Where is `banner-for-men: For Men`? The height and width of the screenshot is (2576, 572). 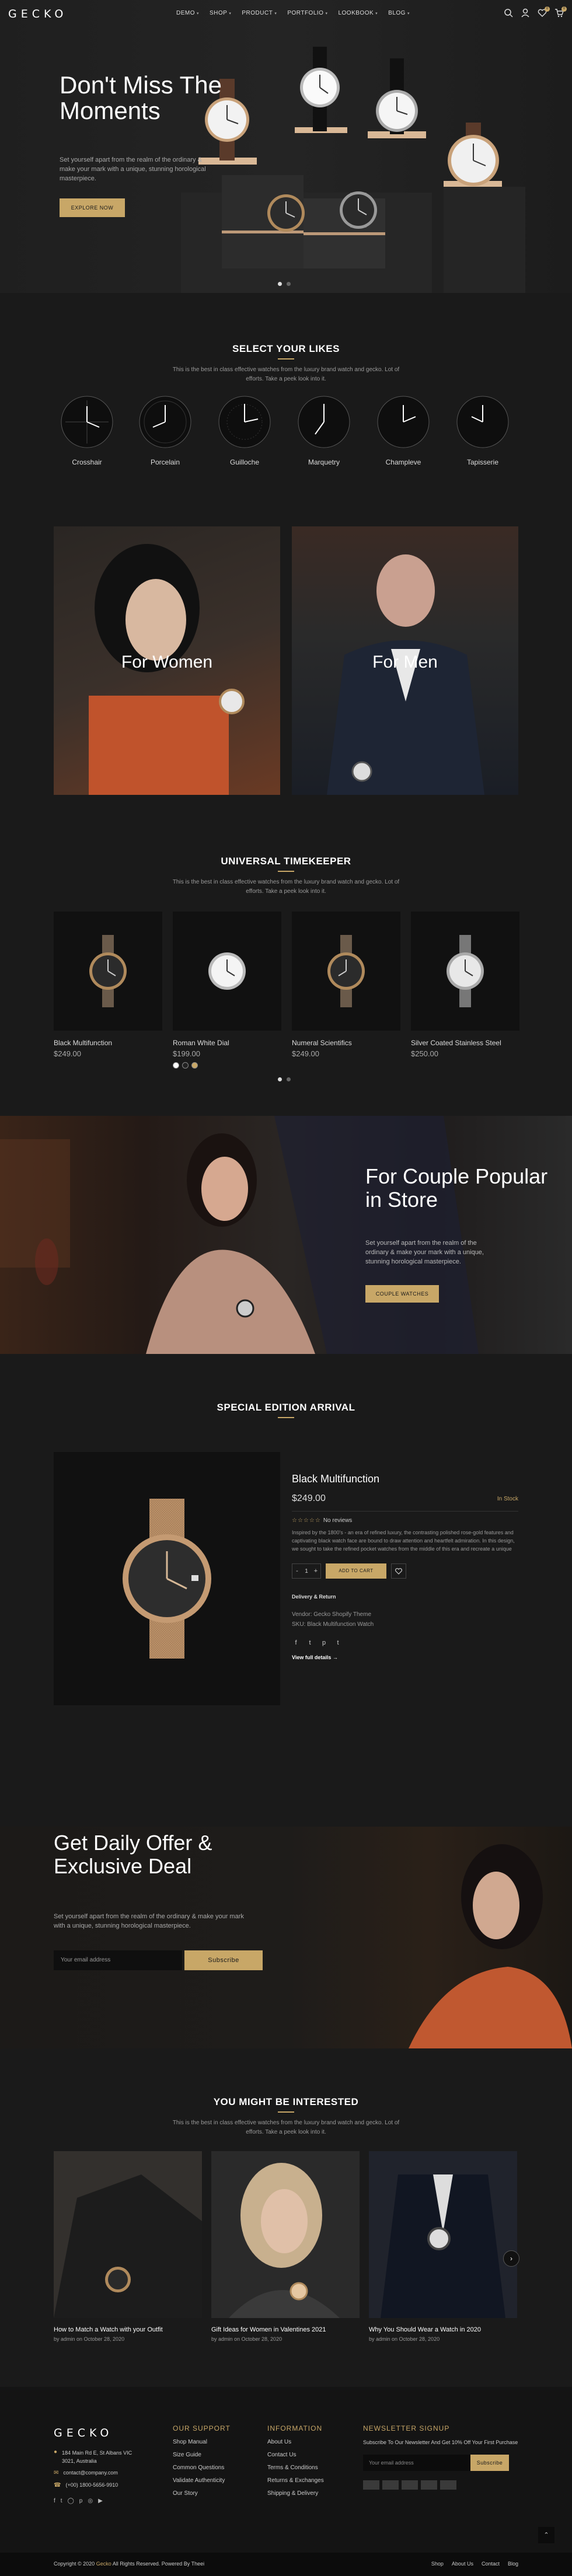 banner-for-men: For Men is located at coordinates (405, 660).